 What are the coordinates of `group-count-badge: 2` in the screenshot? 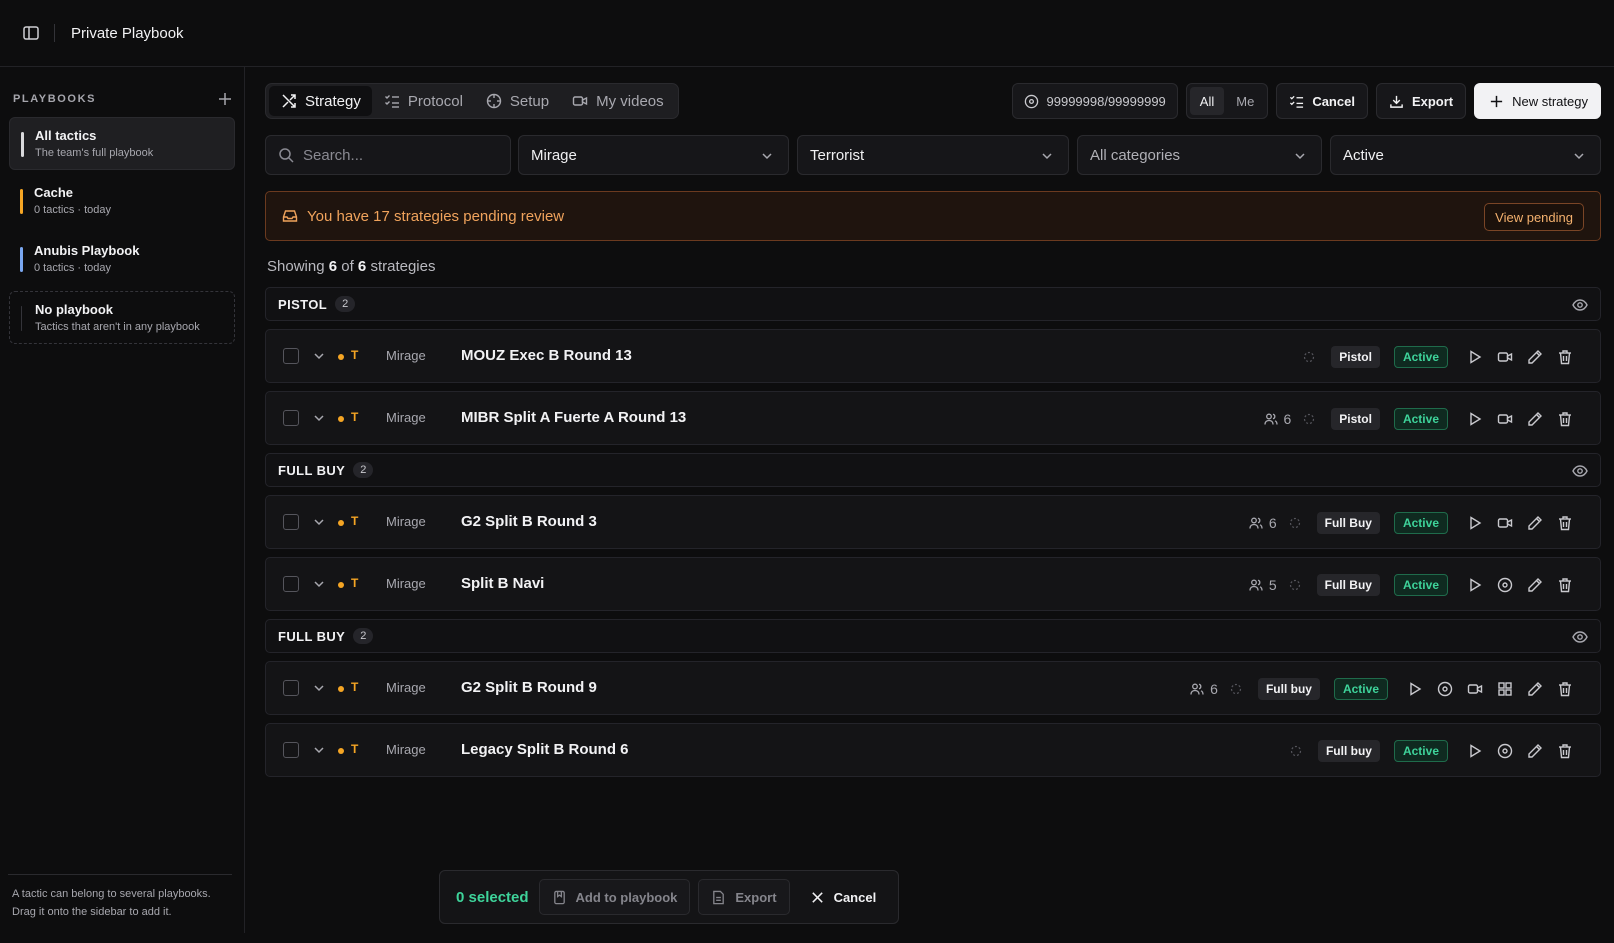 It's located at (363, 470).